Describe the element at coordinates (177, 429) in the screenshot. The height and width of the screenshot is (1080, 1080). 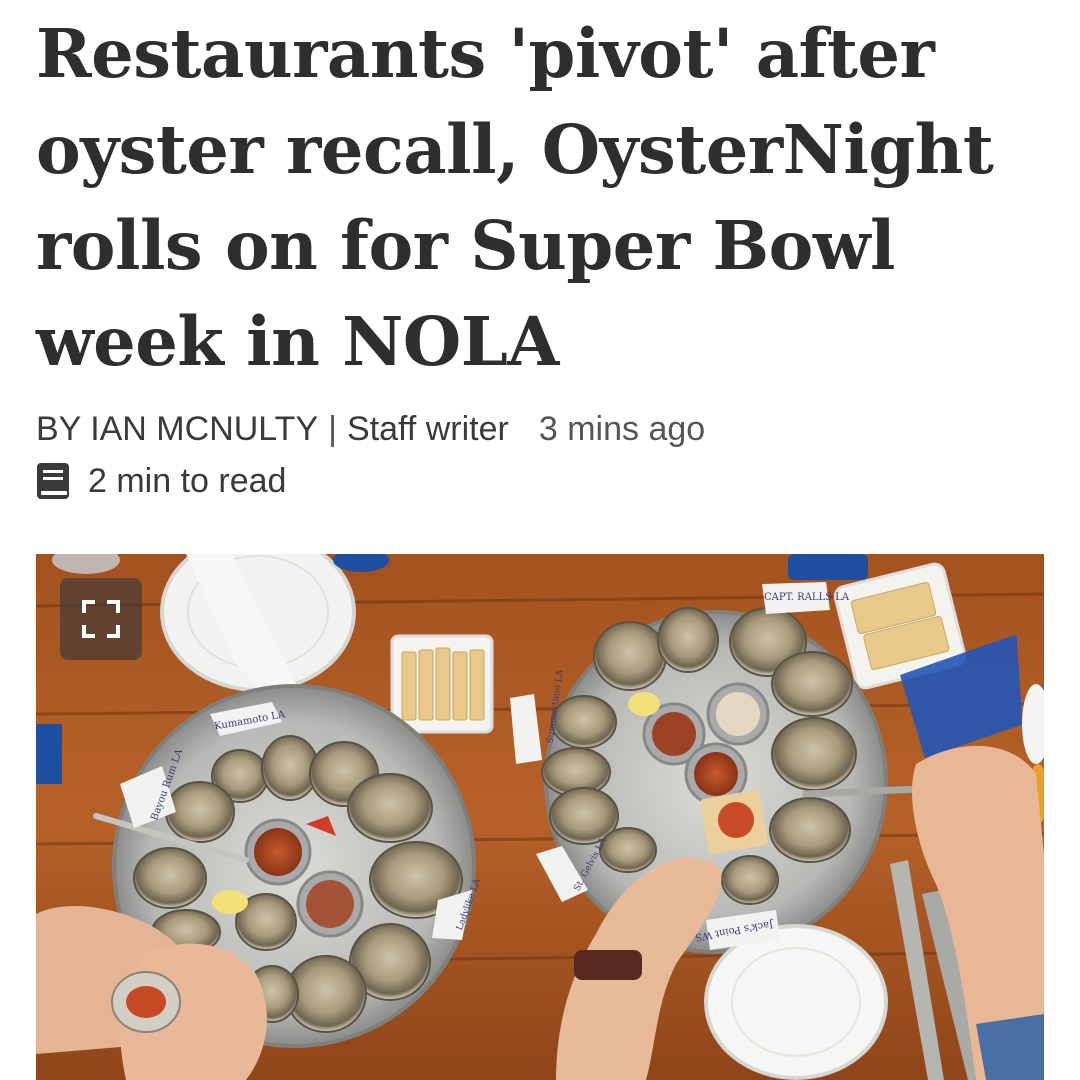
I see `author-name: BY IAN MCNULTY` at that location.